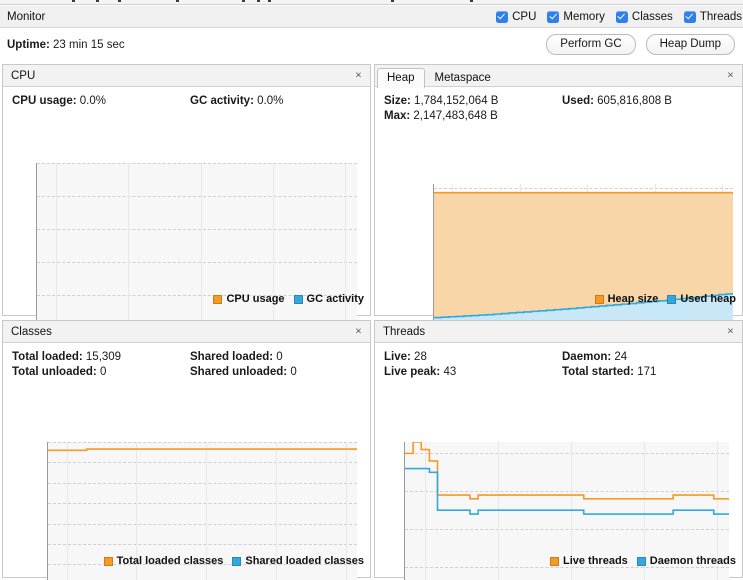 This screenshot has width=743, height=580. I want to click on live-value: 28, so click(420, 357).